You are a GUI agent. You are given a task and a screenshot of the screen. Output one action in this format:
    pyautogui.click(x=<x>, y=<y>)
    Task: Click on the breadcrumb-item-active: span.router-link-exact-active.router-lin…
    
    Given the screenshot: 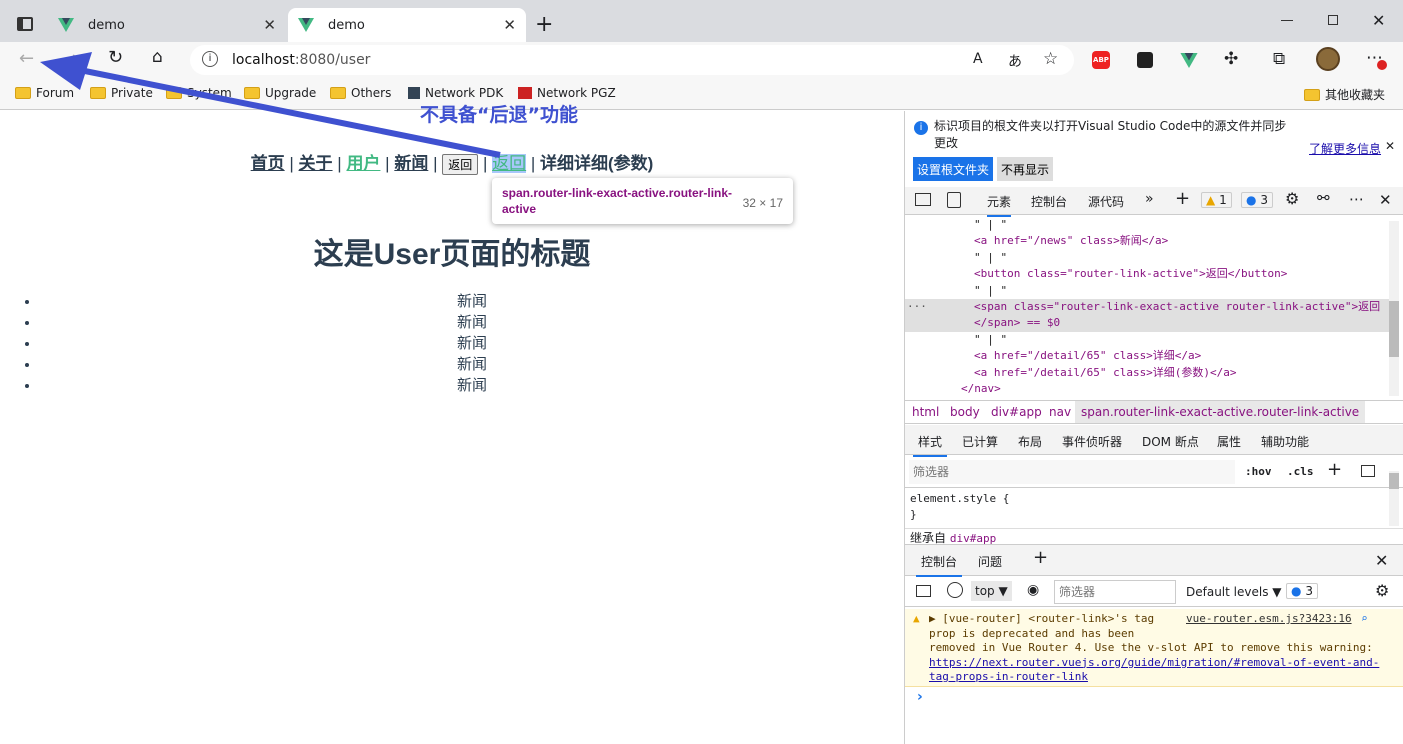 What is the action you would take?
    pyautogui.click(x=1220, y=412)
    